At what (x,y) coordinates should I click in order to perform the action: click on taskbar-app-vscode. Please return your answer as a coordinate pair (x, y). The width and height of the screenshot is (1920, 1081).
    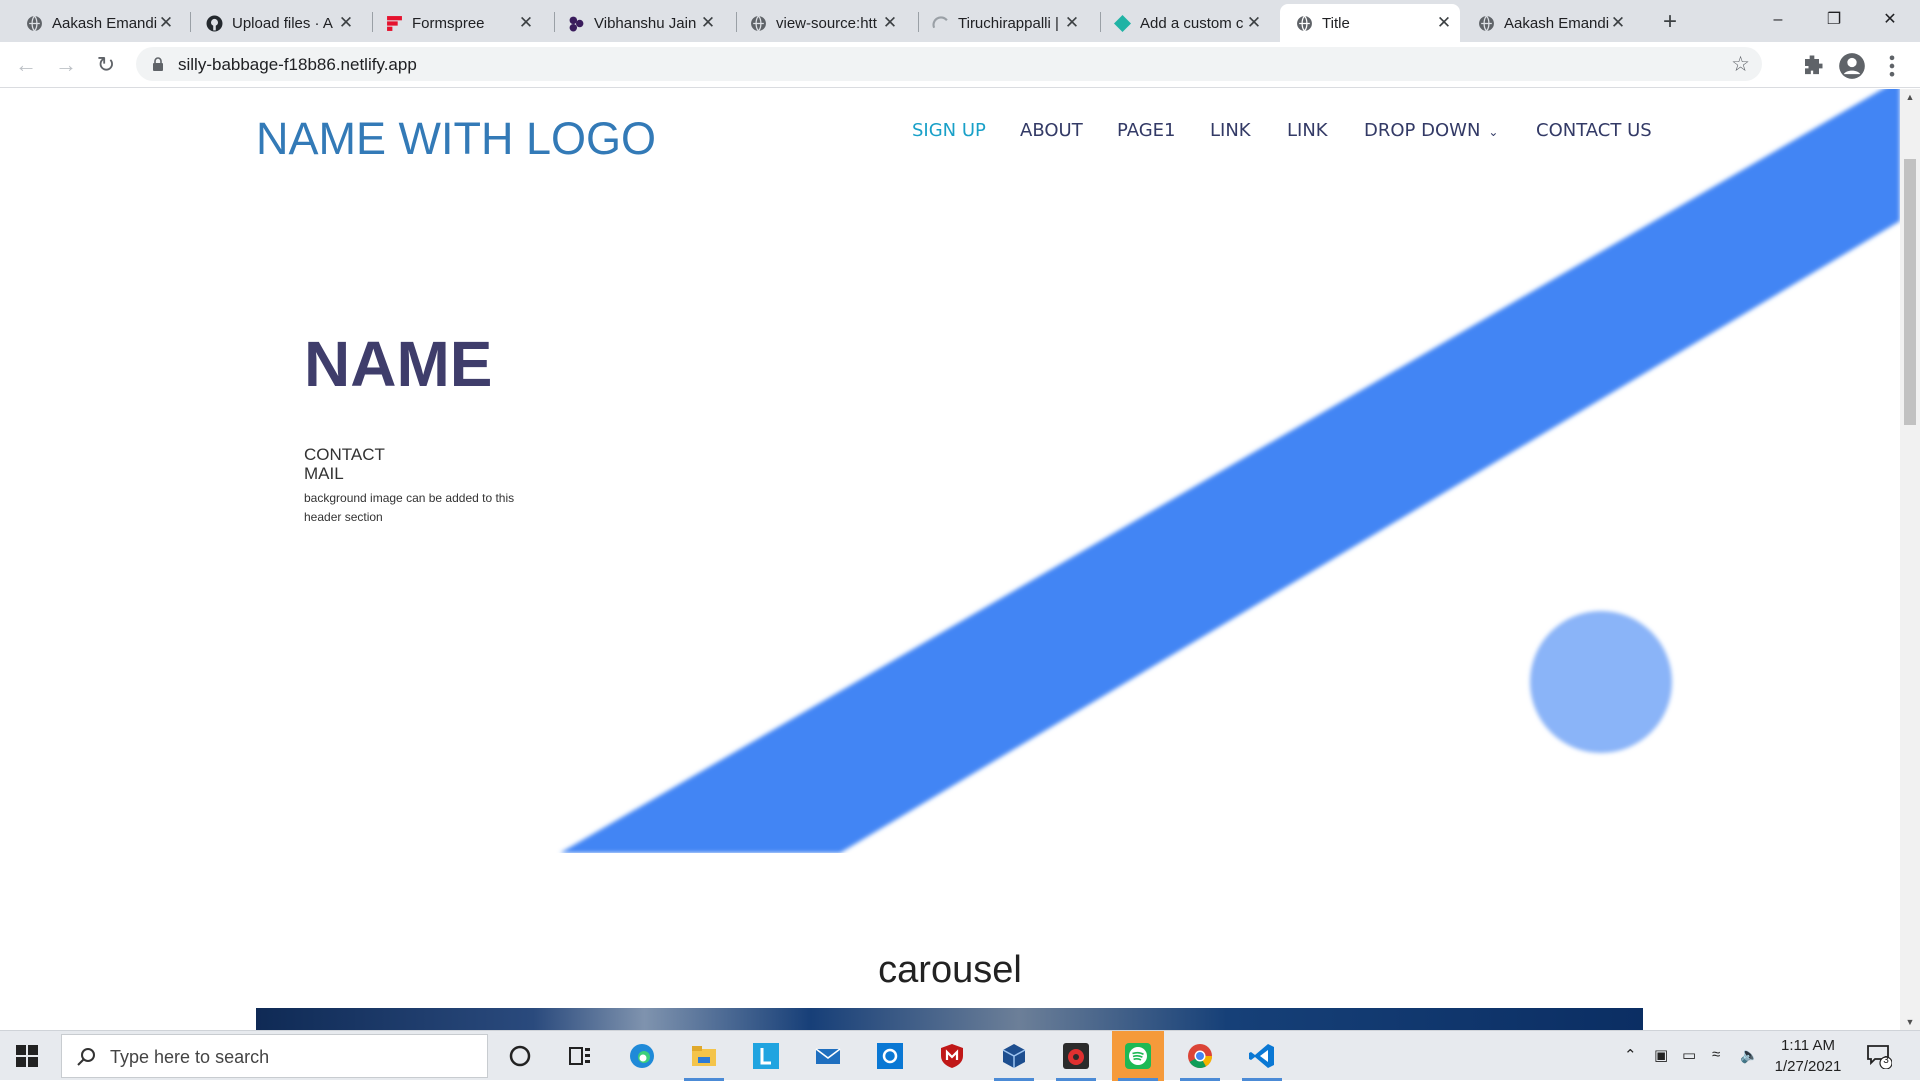
    Looking at the image, I should click on (1262, 1056).